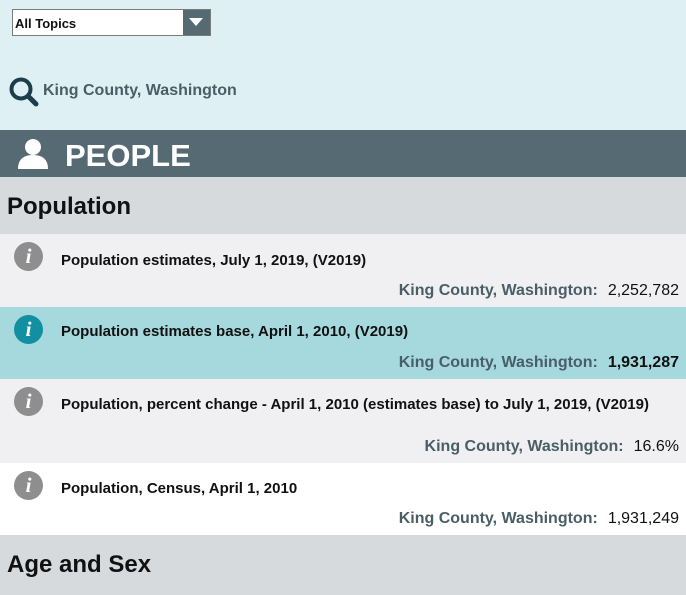  I want to click on section-title: Age and Sex, so click(79, 564).